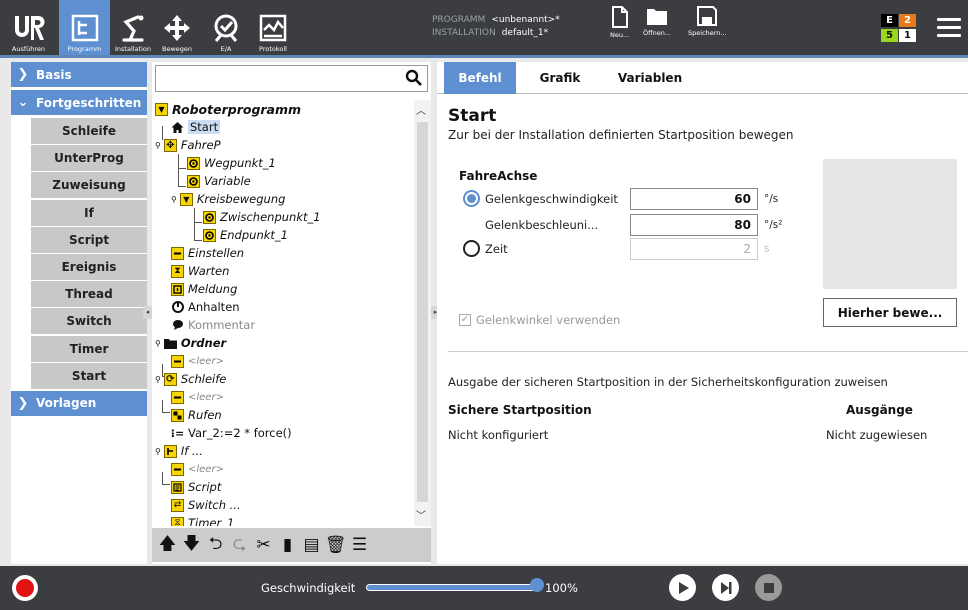 This screenshot has height=610, width=968. Describe the element at coordinates (200, 145) in the screenshot. I see `tree-node-label: FahreP` at that location.